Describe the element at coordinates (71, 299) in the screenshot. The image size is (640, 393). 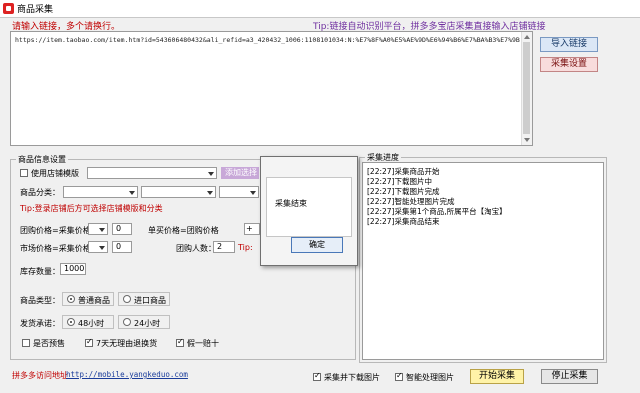
I see `type-normal-radio` at that location.